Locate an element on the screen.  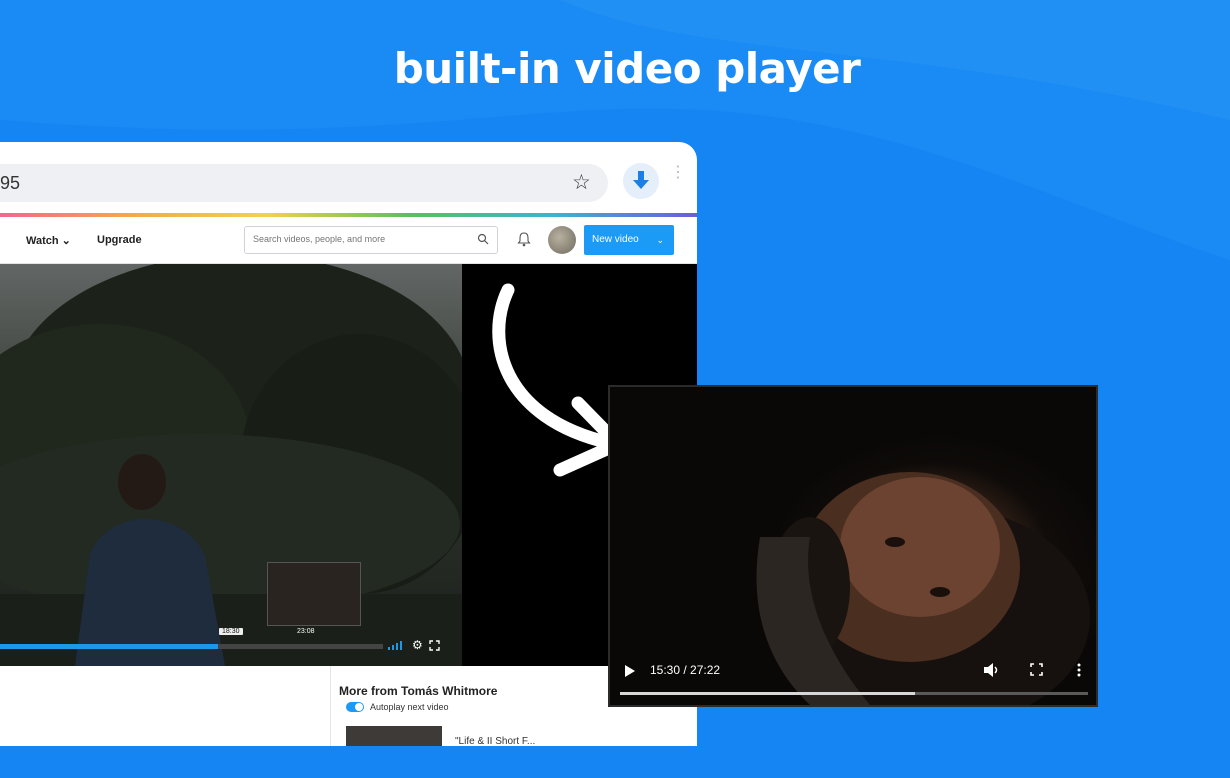
address-bar: 95 ☆ is located at coordinates (304, 183).